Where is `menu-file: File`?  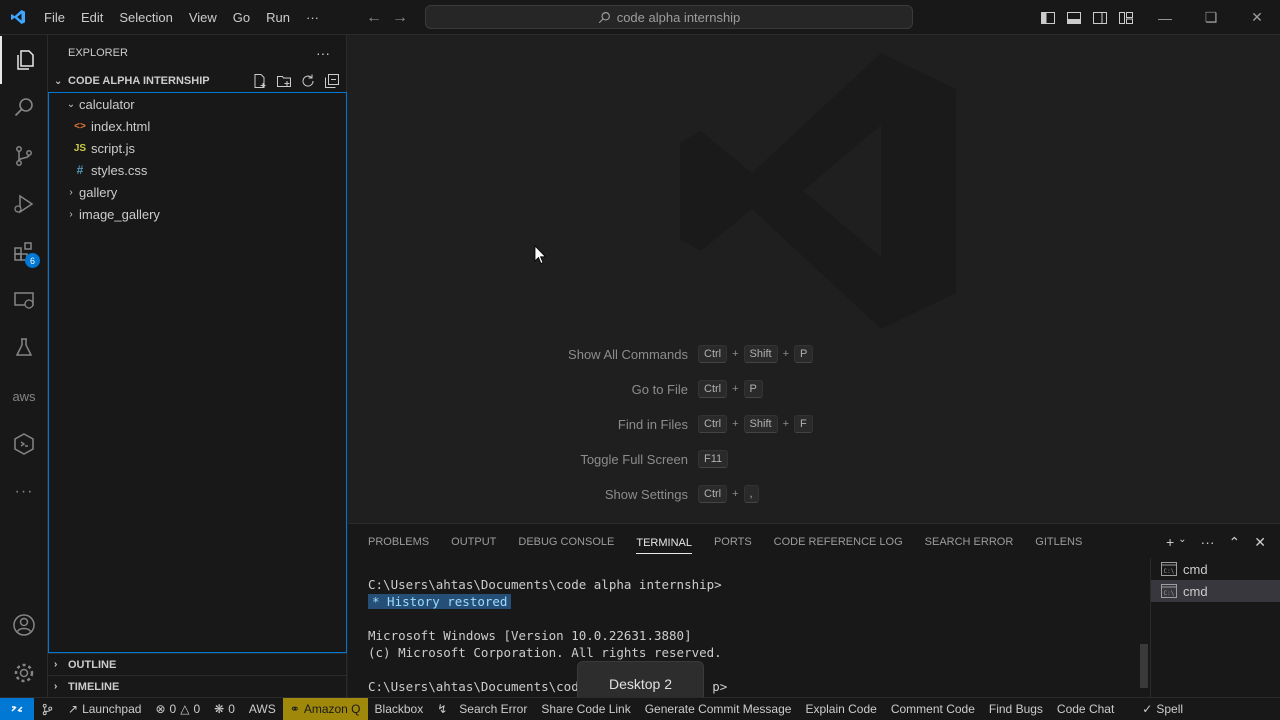
menu-file: File is located at coordinates (54, 17).